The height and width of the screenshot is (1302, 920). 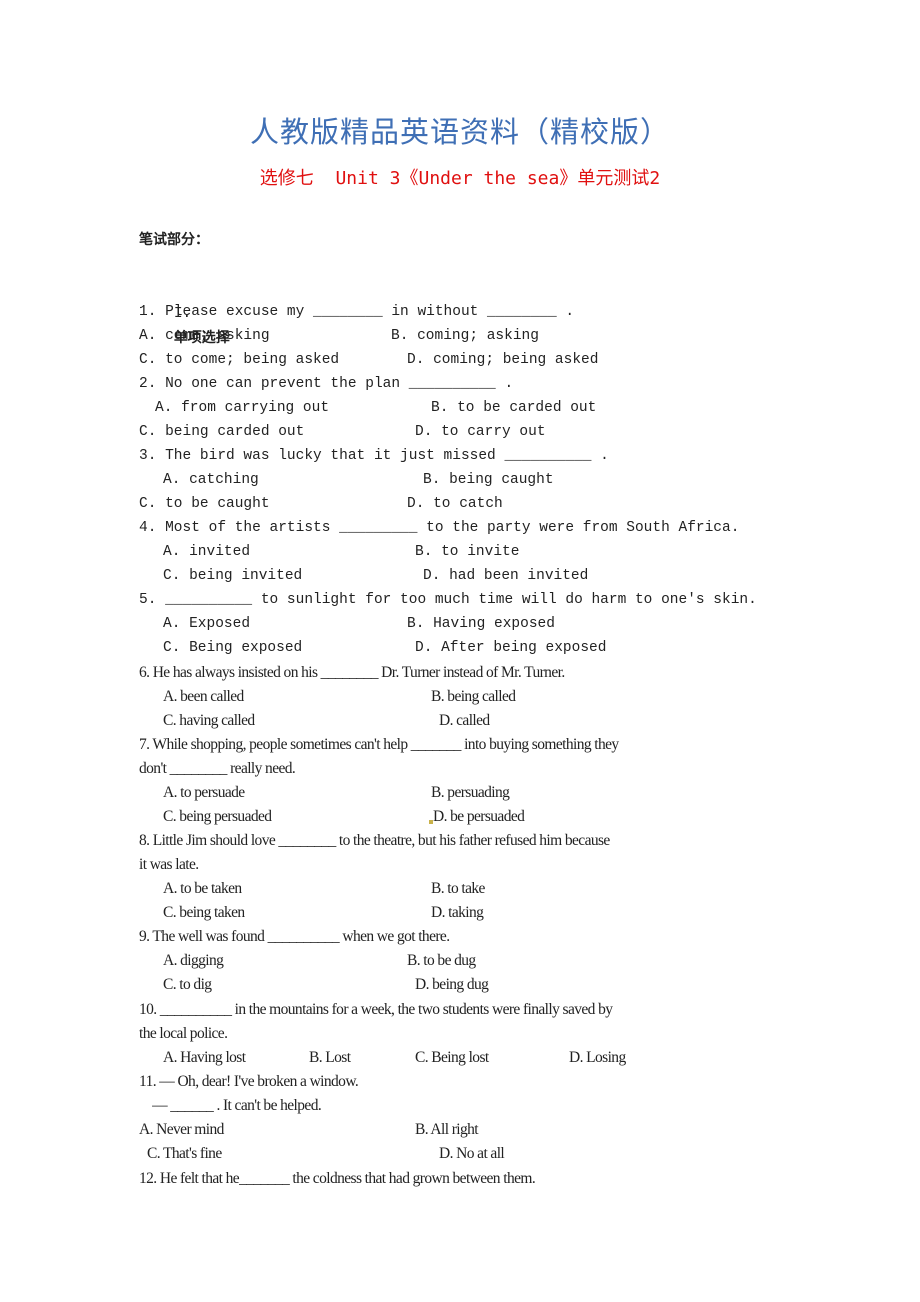 What do you see at coordinates (488, 480) in the screenshot?
I see `question-3-option-b: B. being caught` at bounding box center [488, 480].